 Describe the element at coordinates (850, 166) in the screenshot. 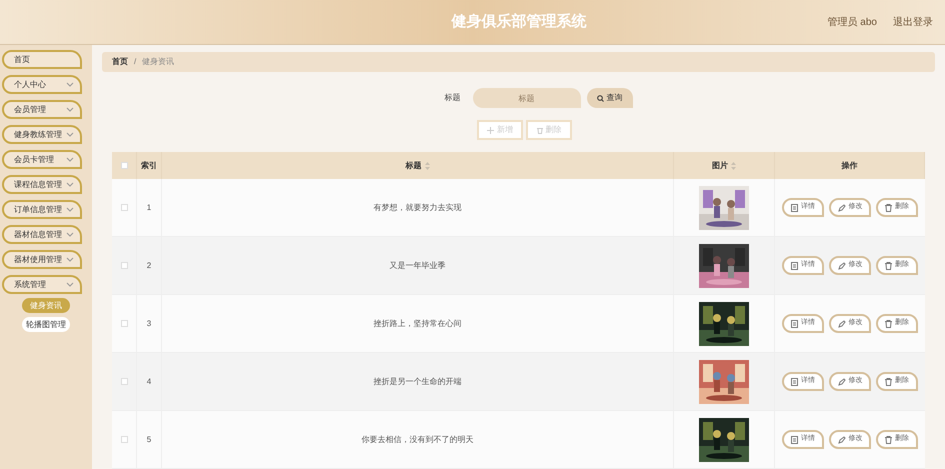

I see `column-label: 操作` at that location.